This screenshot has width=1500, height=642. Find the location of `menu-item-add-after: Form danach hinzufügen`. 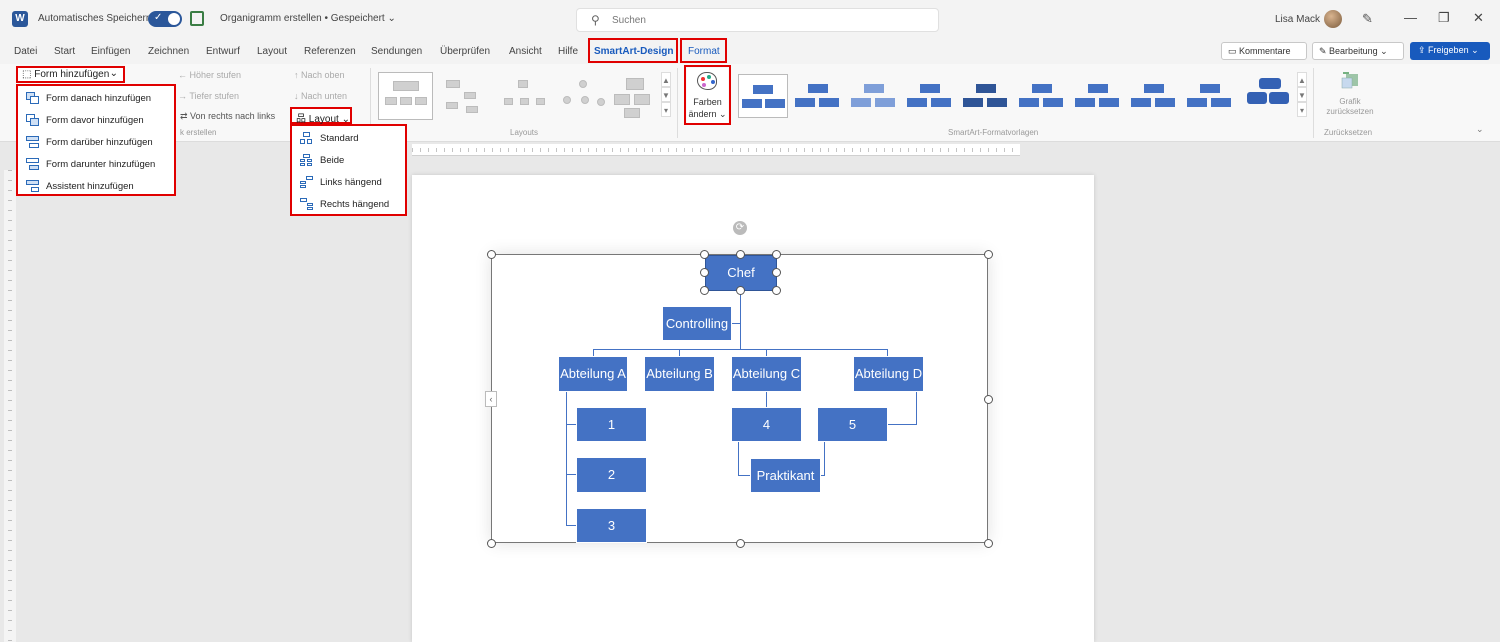

menu-item-add-after: Form danach hinzufügen is located at coordinates (88, 98).